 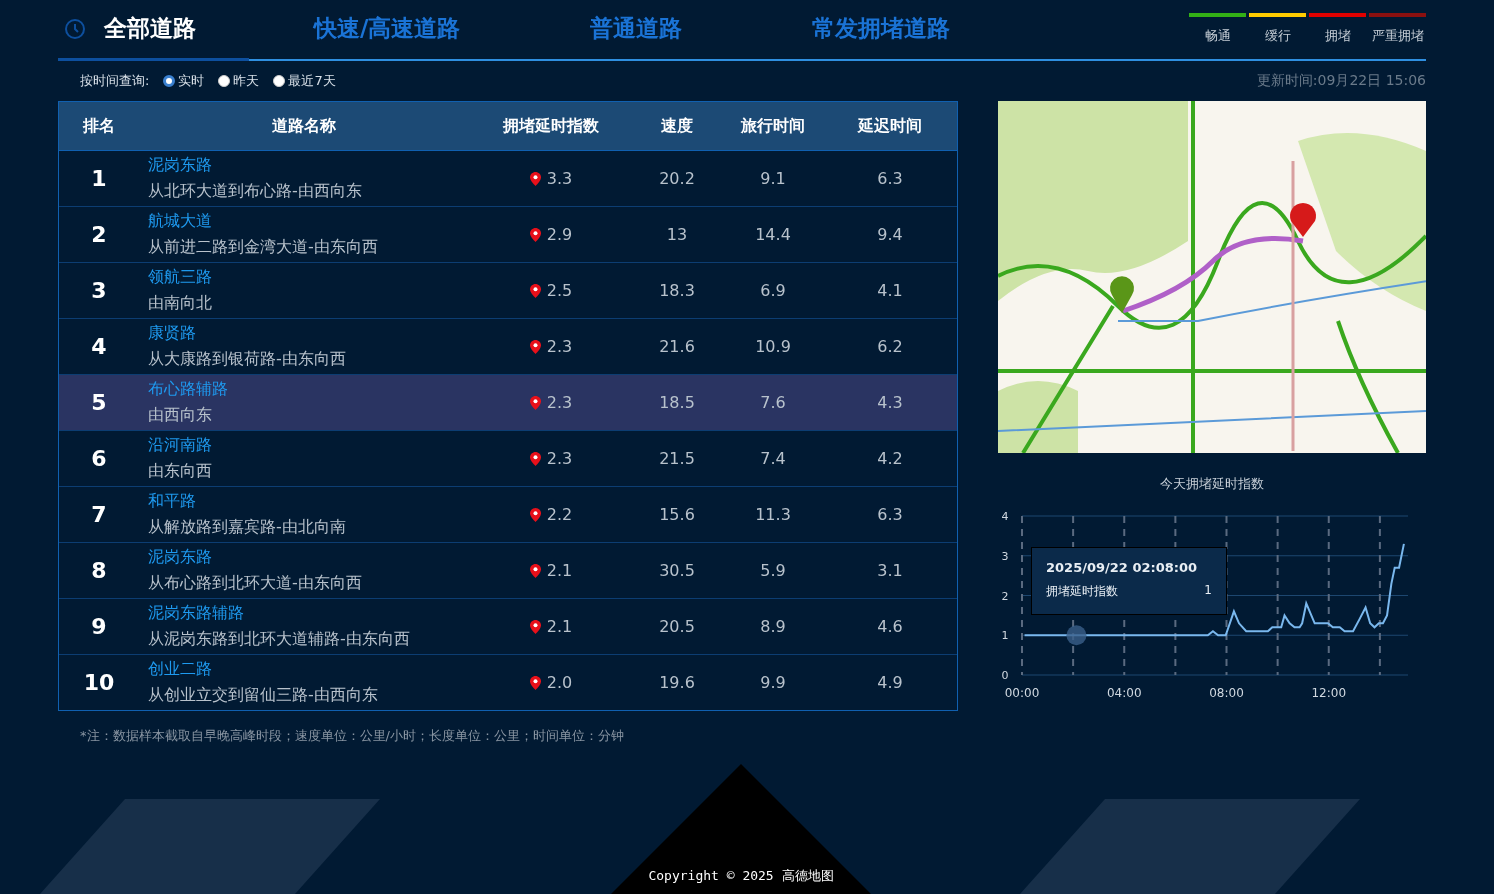 I want to click on tooltip-time: 2025/09/22 02:08:00, so click(x=1122, y=567).